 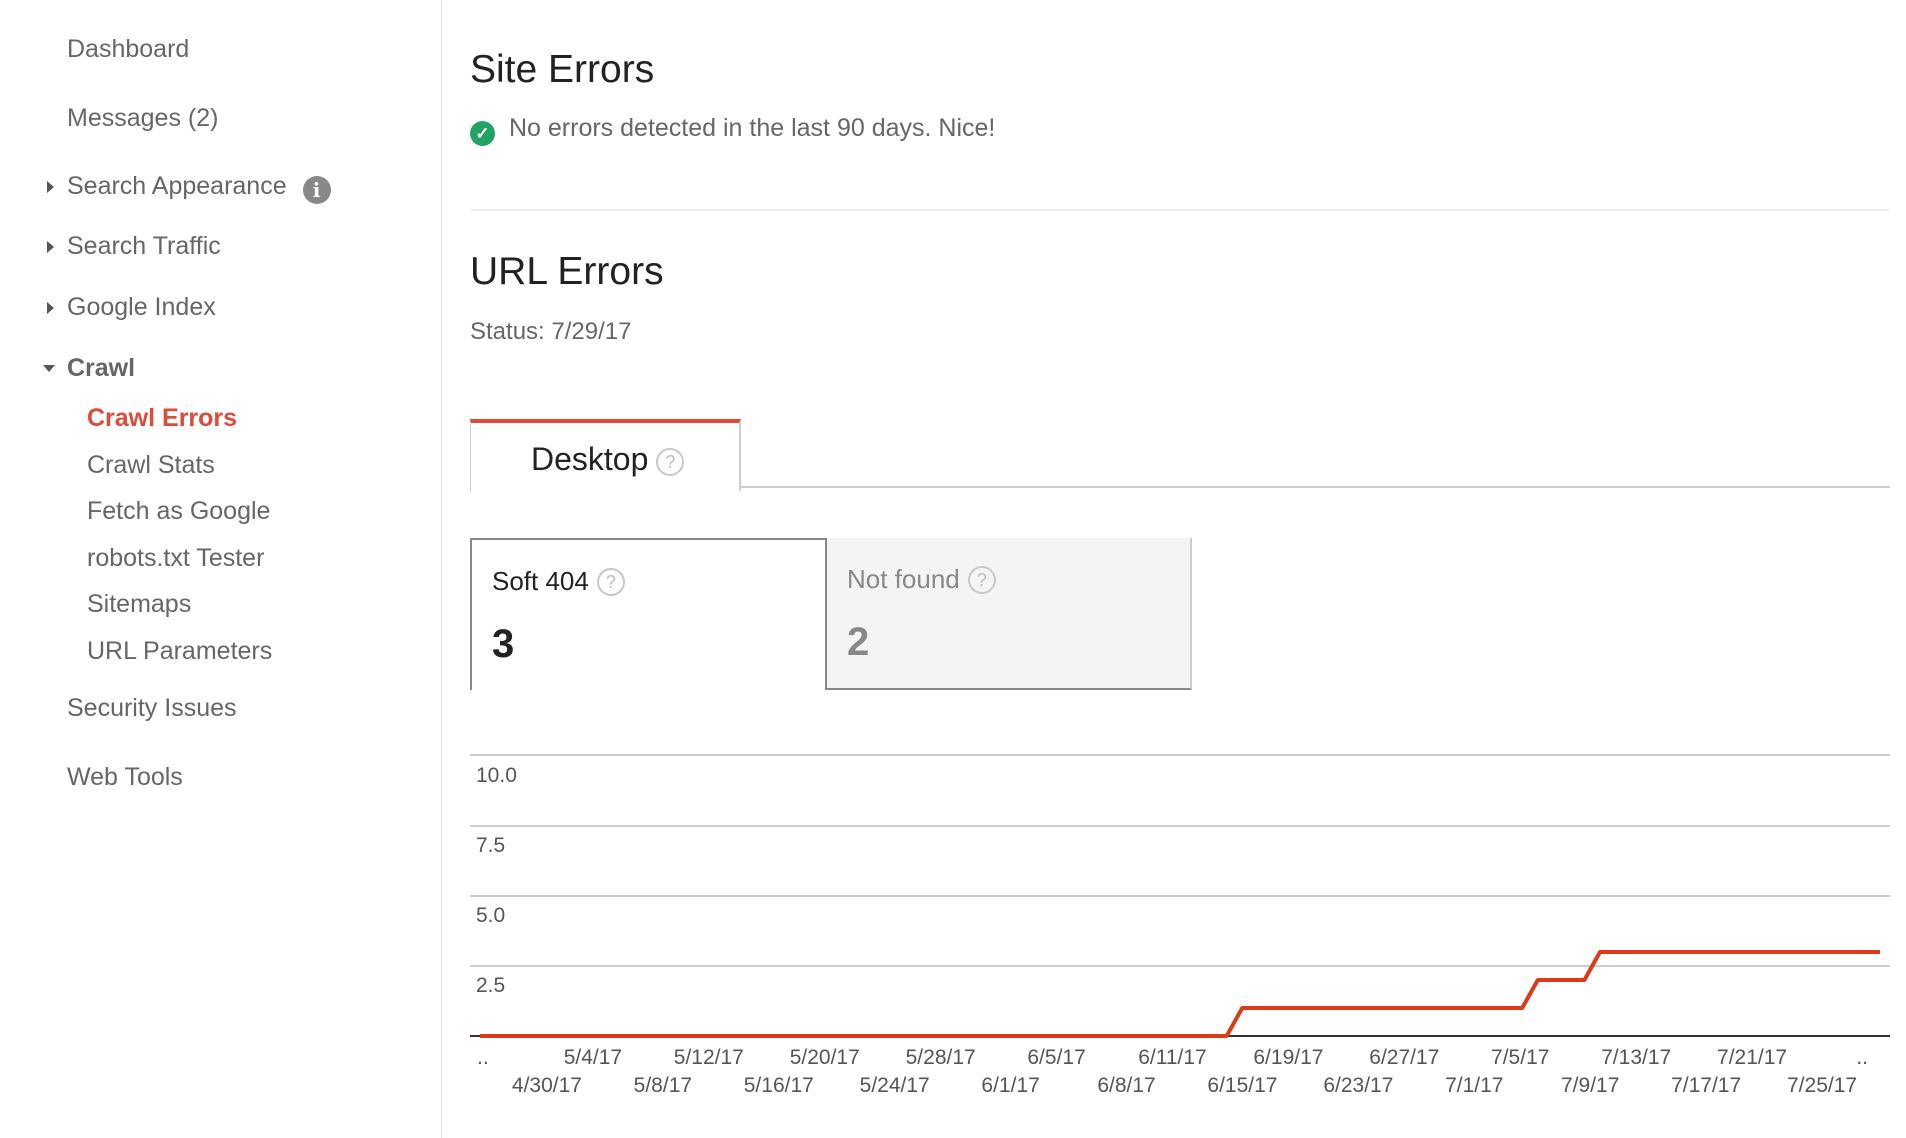 I want to click on tab-bar-line, so click(x=1314, y=487).